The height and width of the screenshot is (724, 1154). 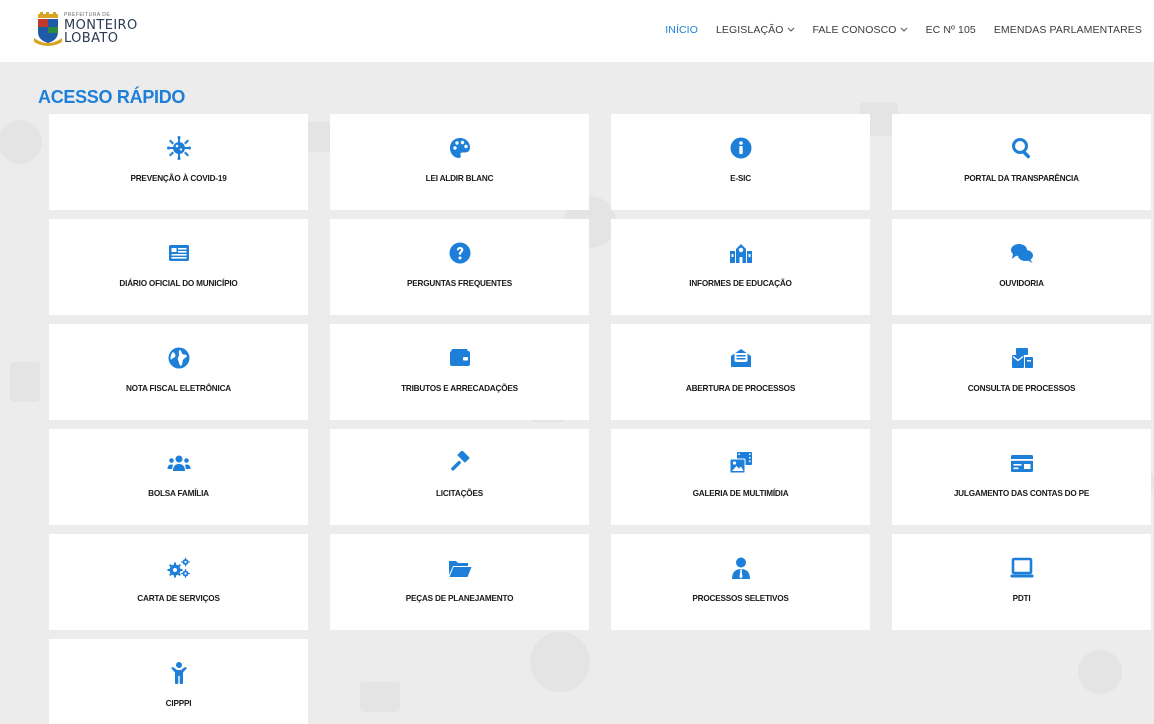 What do you see at coordinates (459, 372) in the screenshot?
I see `card-tributos: TRIBUTOS E ARRECADAÇÕES` at bounding box center [459, 372].